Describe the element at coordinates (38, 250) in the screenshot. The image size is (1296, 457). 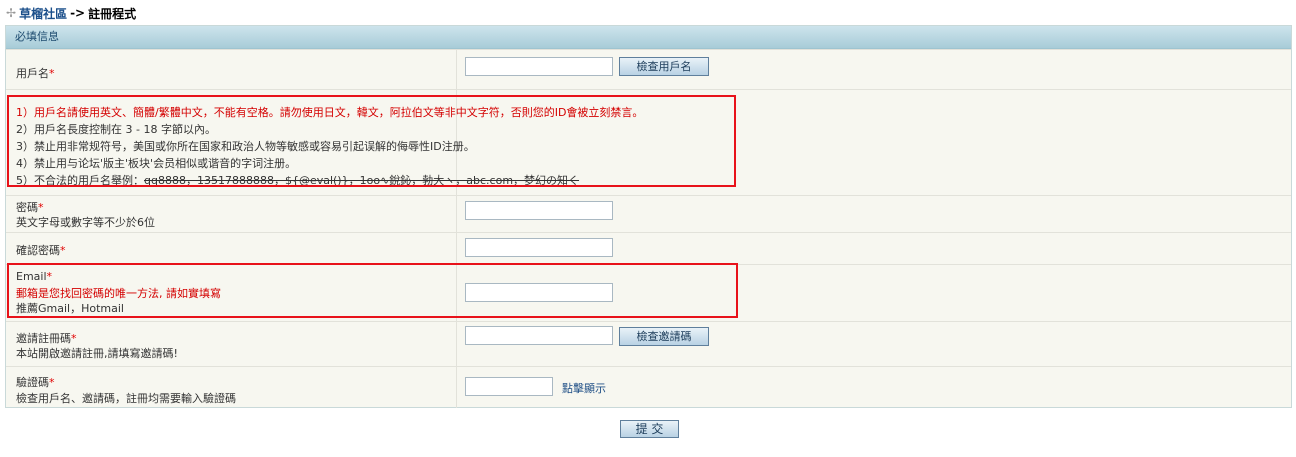
I see `confirm-password-label: 確認密碼` at that location.